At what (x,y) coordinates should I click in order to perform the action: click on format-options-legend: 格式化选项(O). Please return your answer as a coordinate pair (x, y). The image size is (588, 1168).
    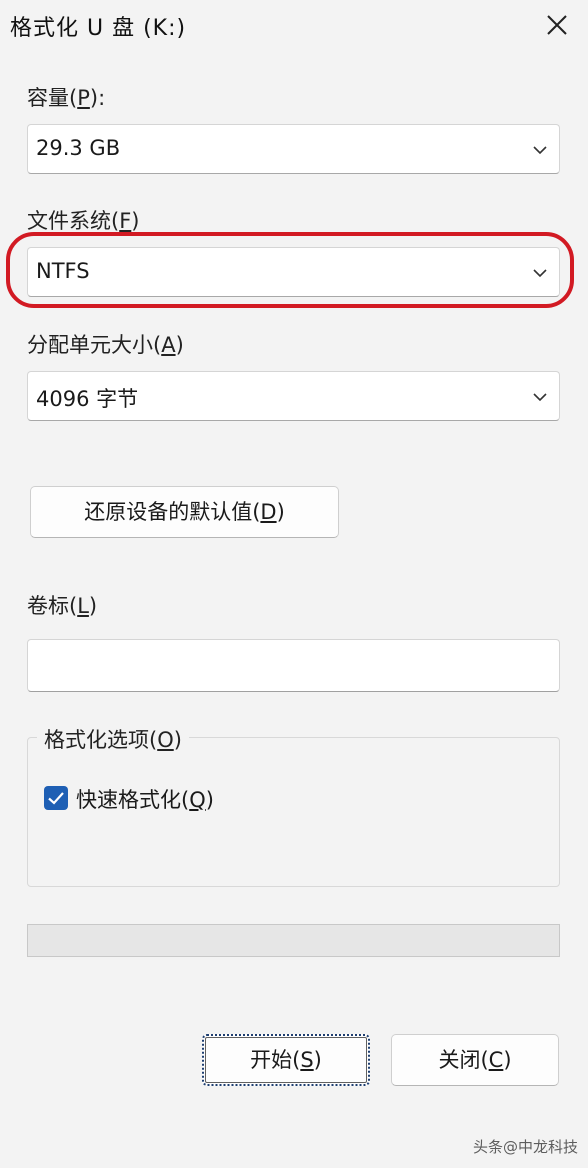
    Looking at the image, I should click on (113, 739).